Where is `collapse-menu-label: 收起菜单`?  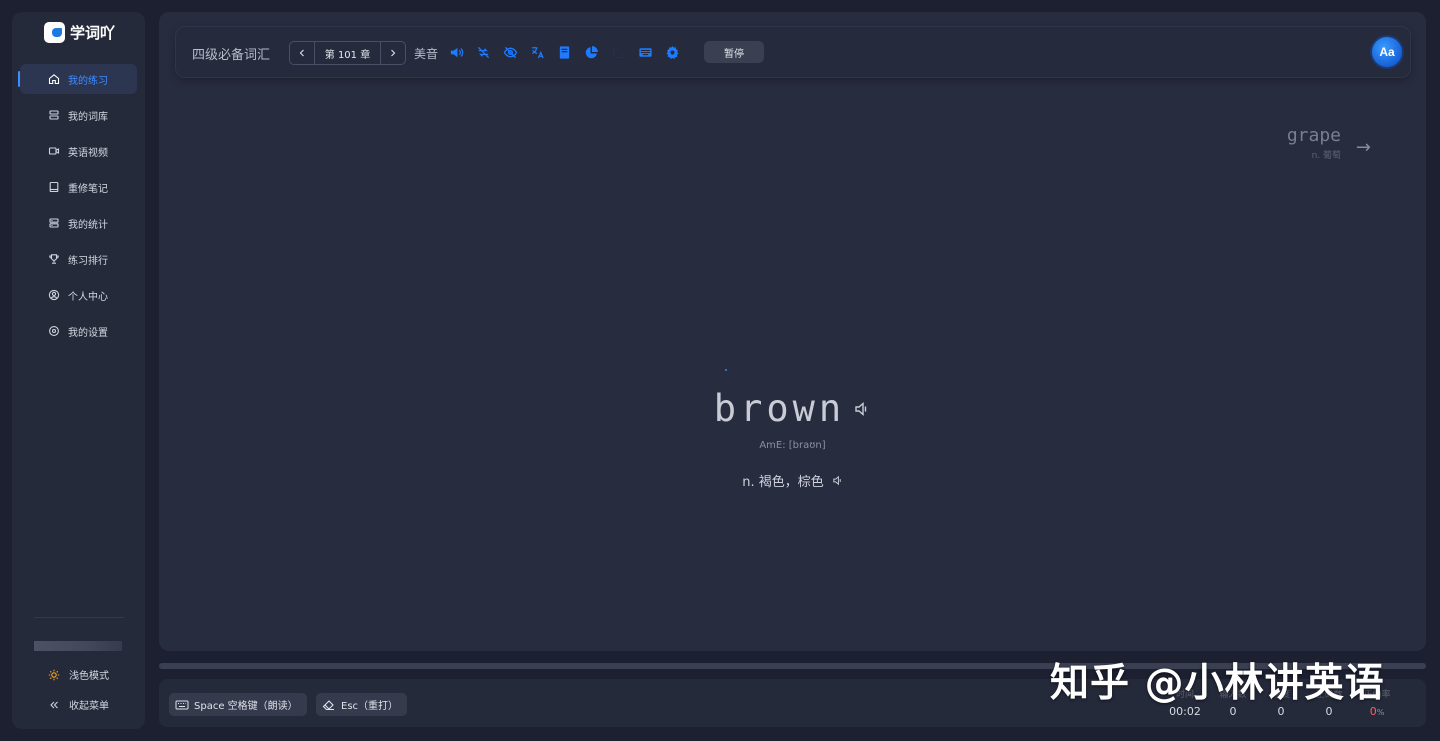 collapse-menu-label: 收起菜单 is located at coordinates (89, 706).